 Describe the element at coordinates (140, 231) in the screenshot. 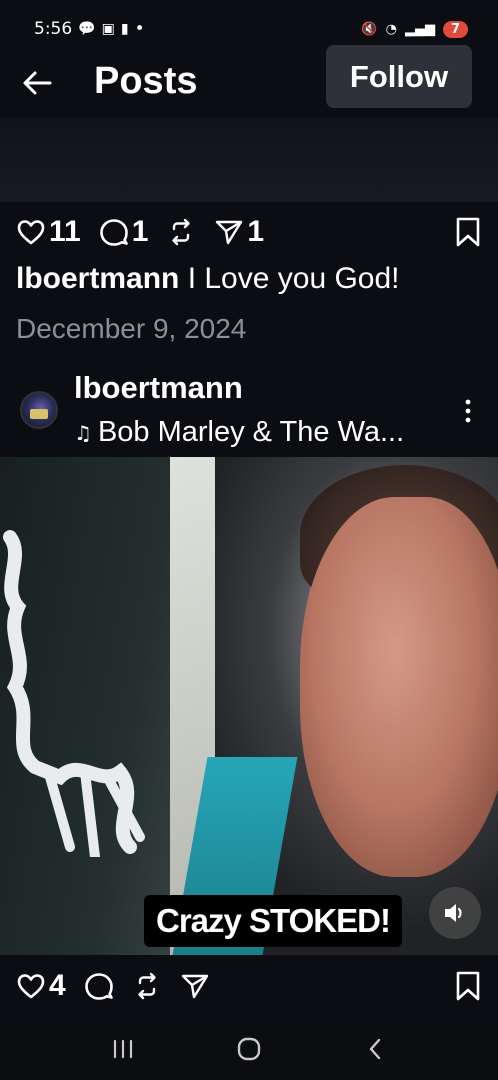

I see `comment-count: 1` at that location.